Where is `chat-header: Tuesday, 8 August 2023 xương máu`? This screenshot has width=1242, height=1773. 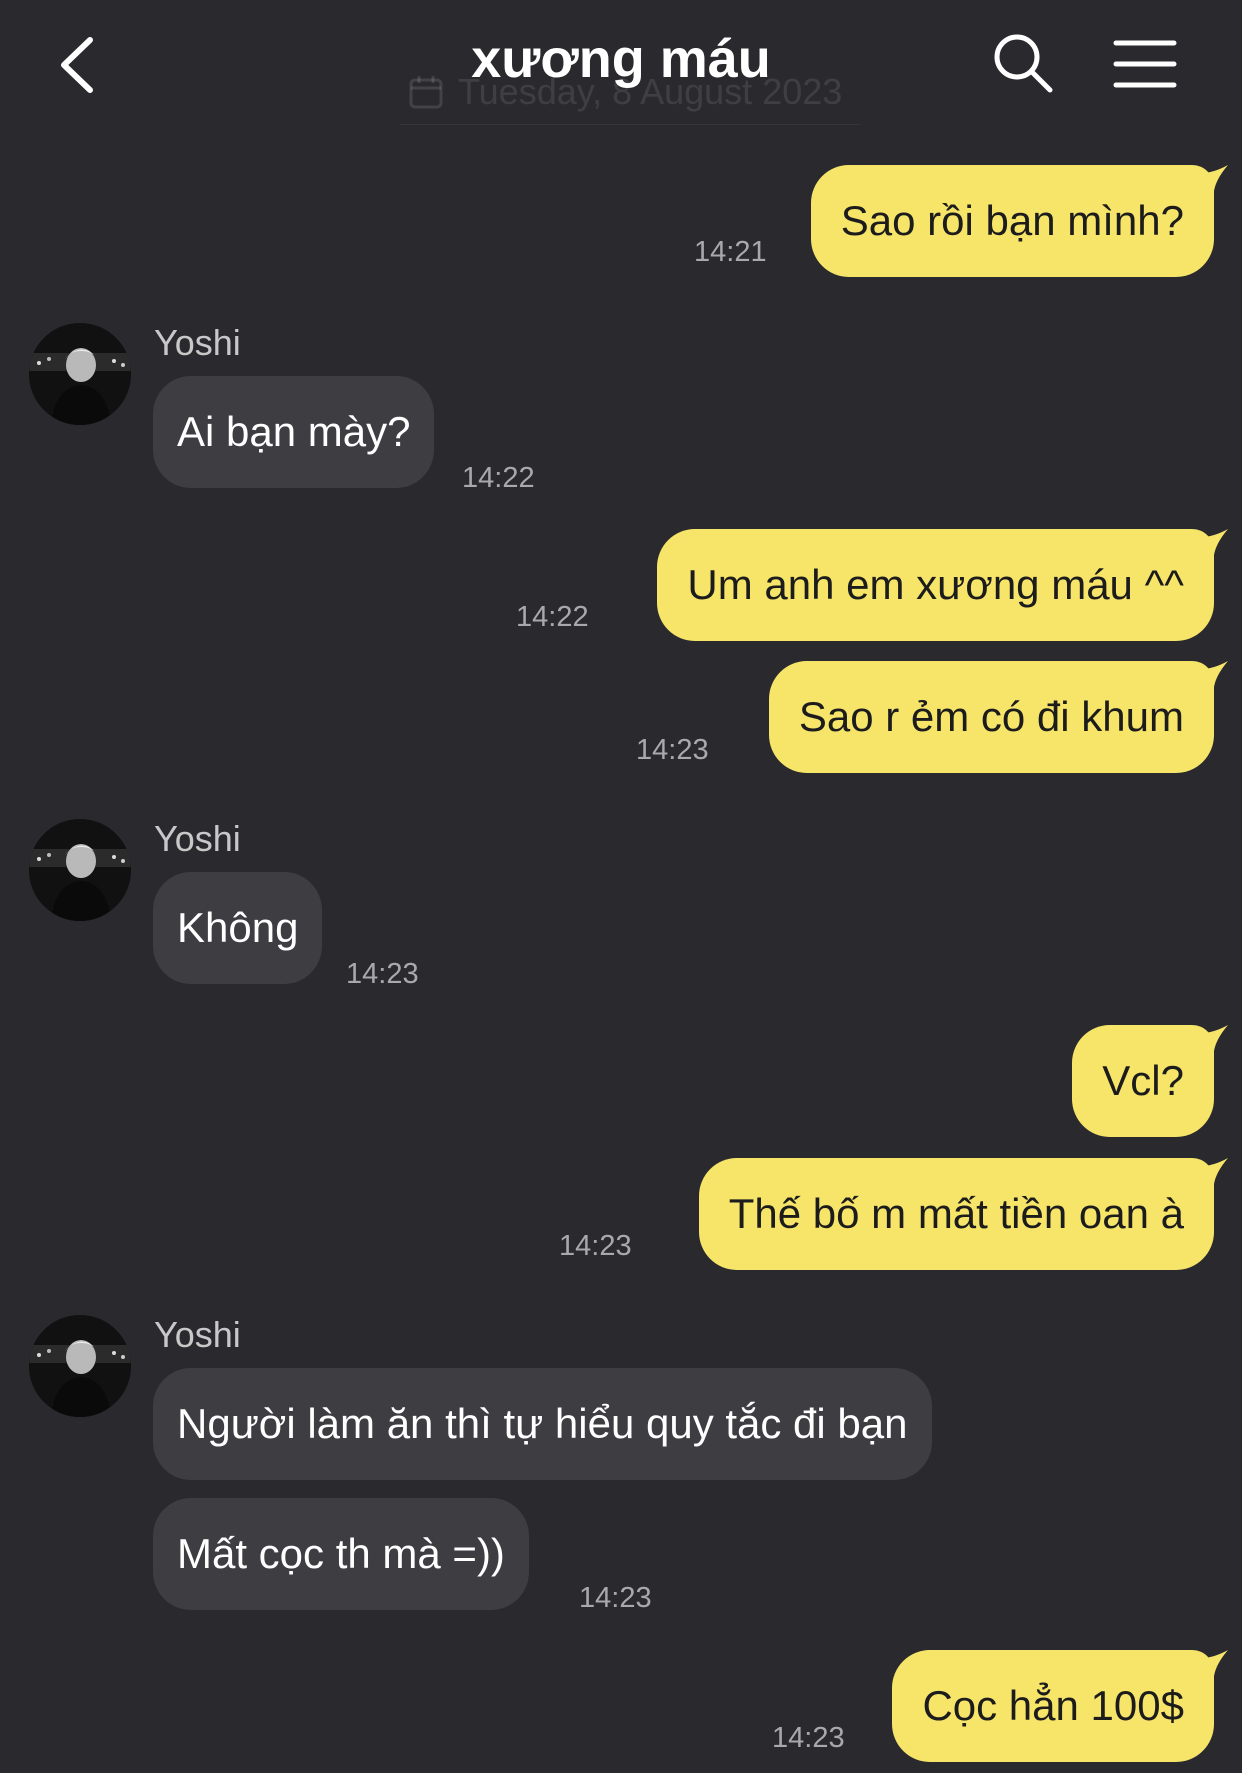
chat-header: Tuesday, 8 August 2023 xương máu is located at coordinates (621, 65).